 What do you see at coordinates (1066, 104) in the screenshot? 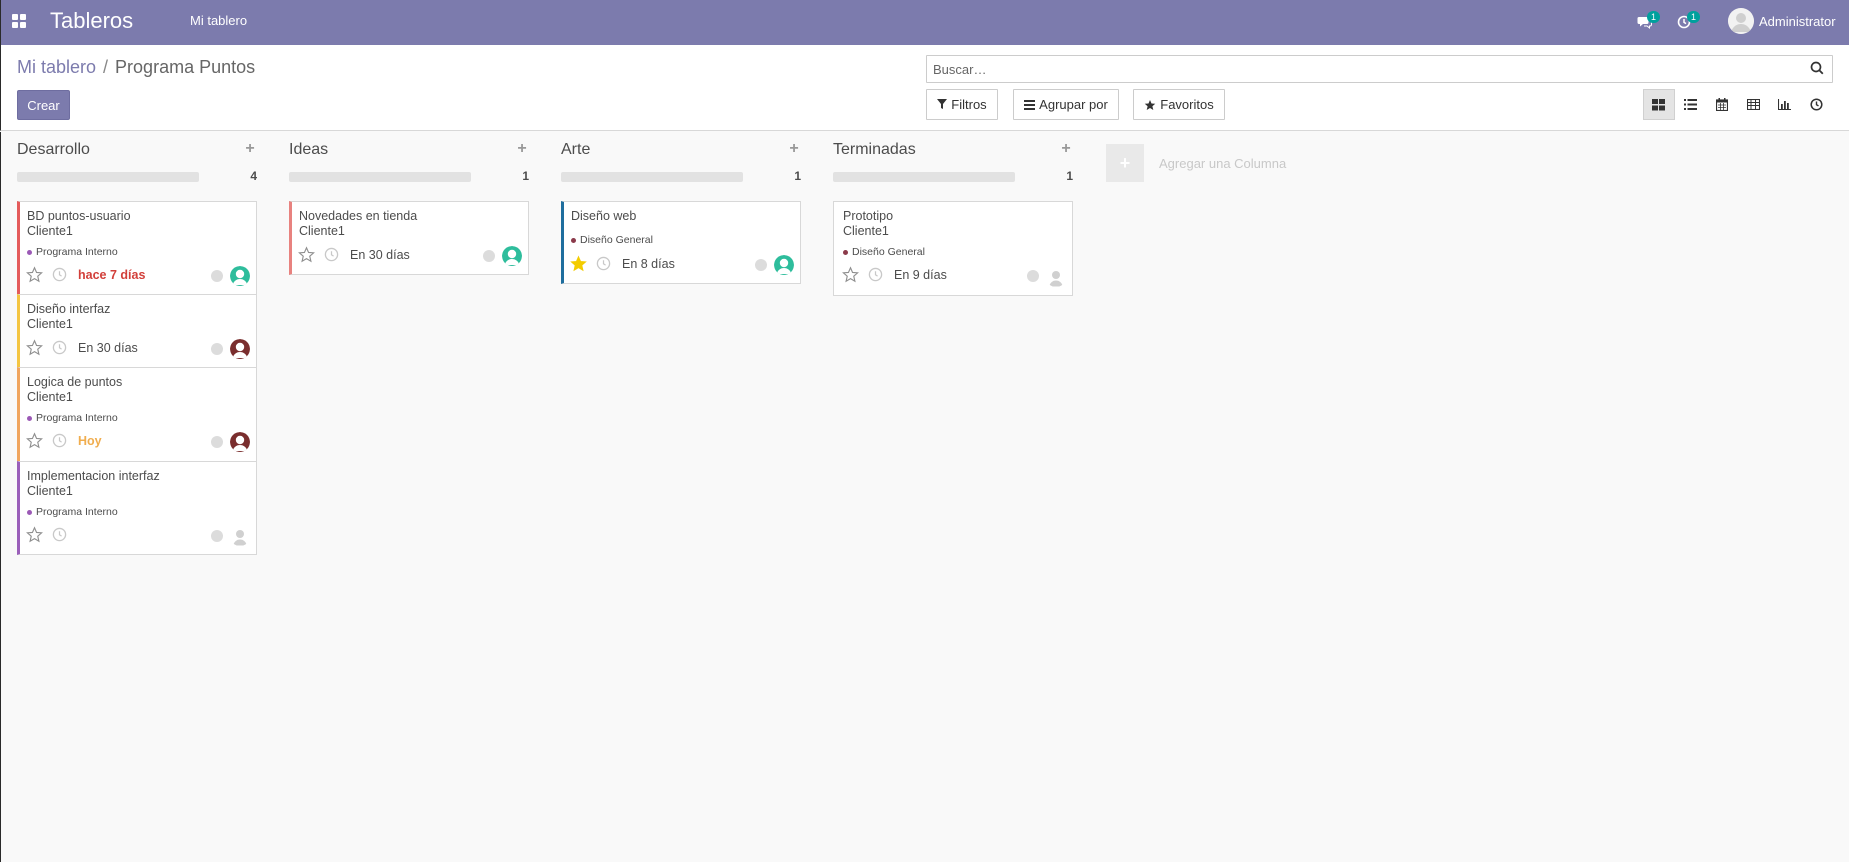
I see `group-by-button: Agrupar por` at bounding box center [1066, 104].